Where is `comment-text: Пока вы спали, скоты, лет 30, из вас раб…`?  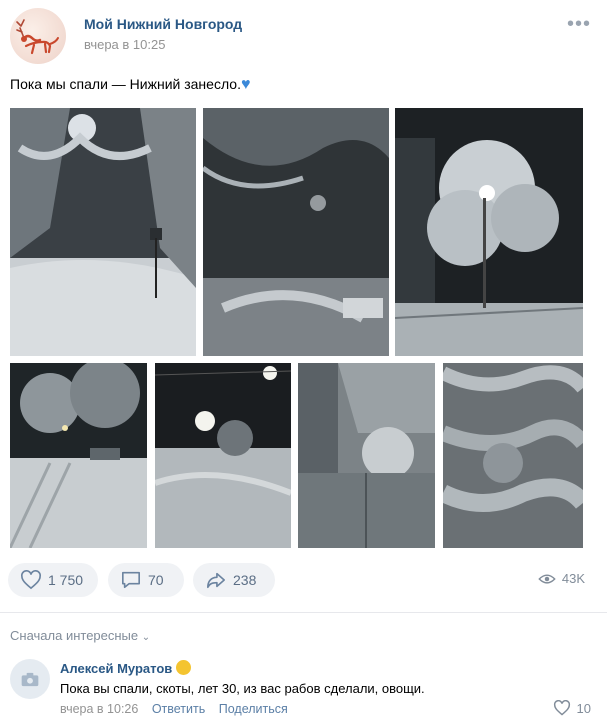
comment-text: Пока вы спали, скоты, лет 30, из вас раб… is located at coordinates (242, 688).